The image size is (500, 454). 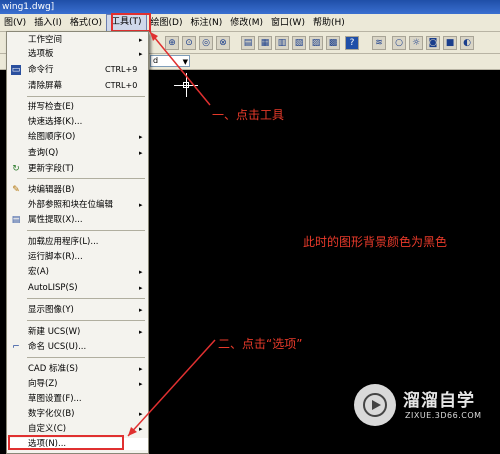 I want to click on menu-item-clean-screen: 清除屏幕 CTRL+0, so click(x=77, y=86).